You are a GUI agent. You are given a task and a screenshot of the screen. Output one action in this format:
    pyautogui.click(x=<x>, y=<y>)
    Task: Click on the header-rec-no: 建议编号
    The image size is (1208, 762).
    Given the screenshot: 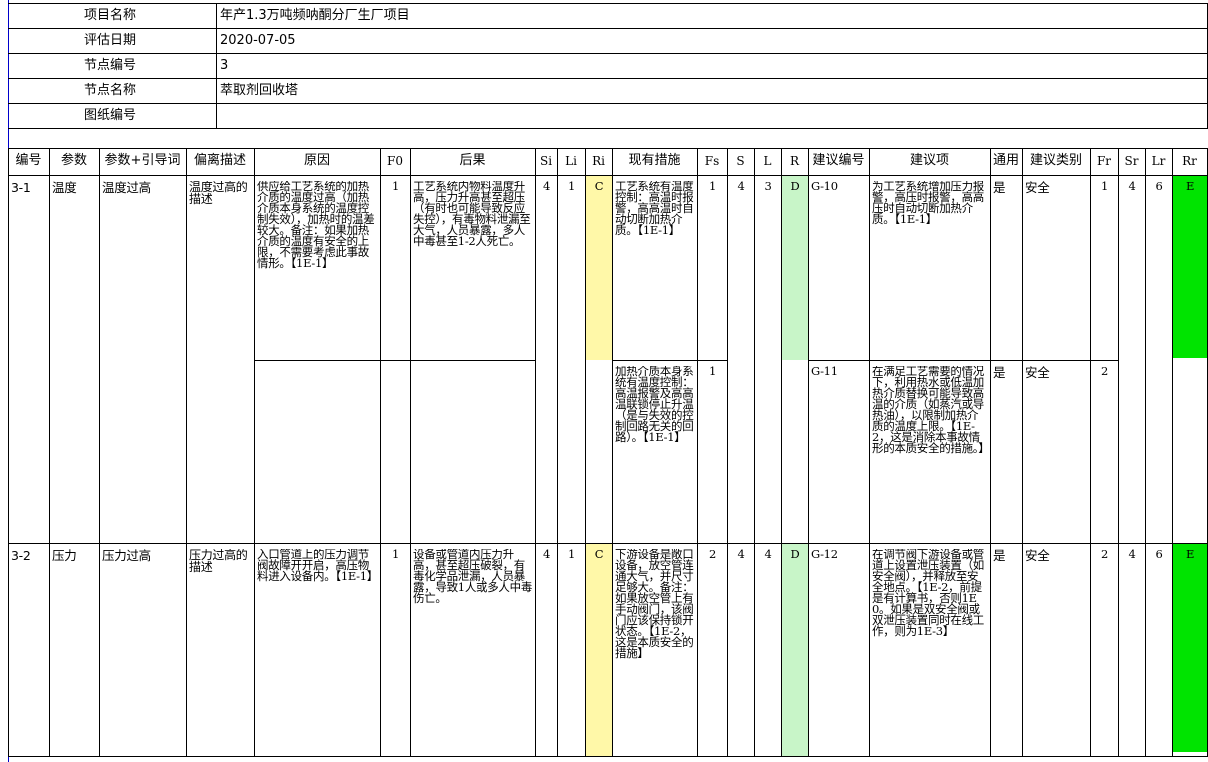 What is the action you would take?
    pyautogui.click(x=838, y=160)
    